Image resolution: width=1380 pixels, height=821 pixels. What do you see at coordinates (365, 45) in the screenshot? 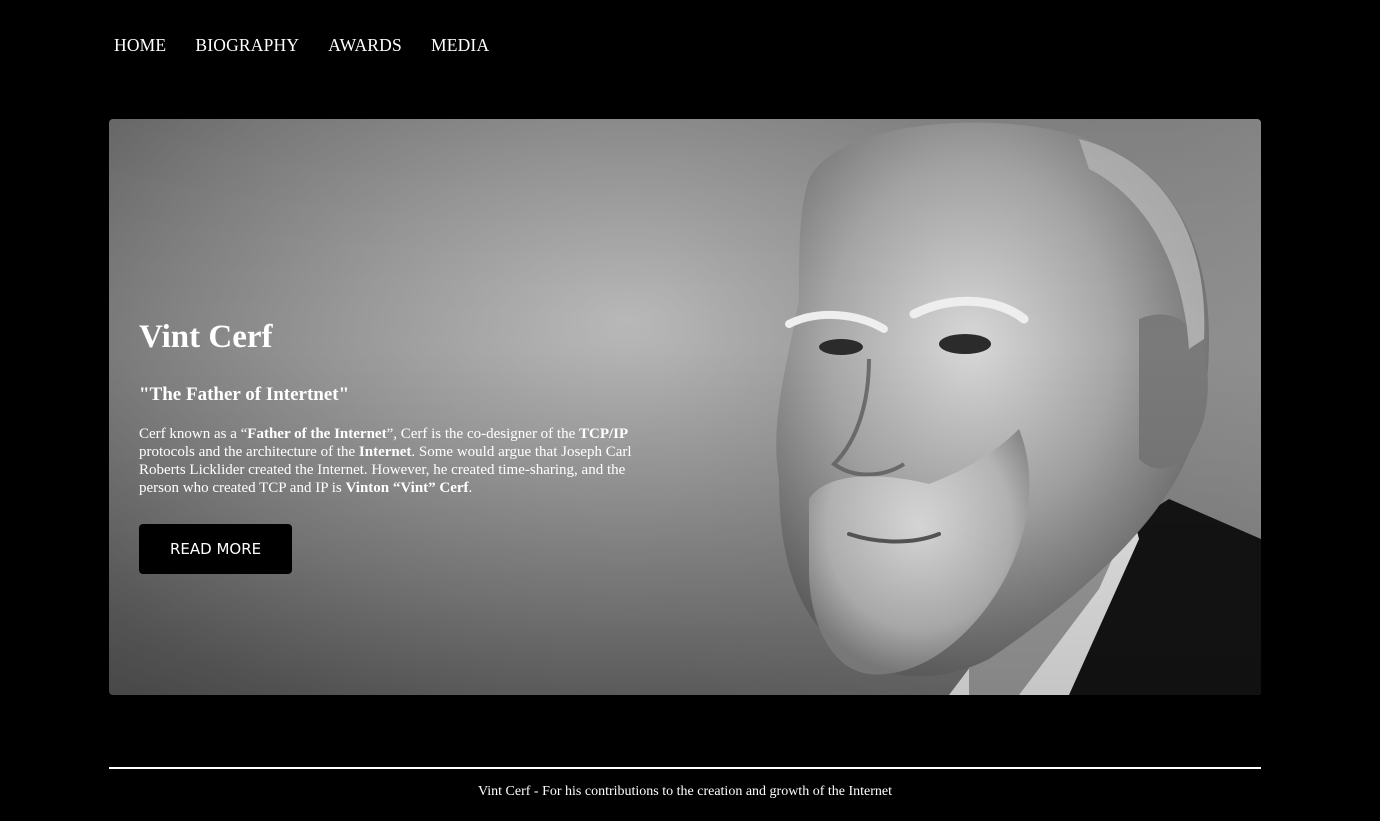
I see `nav-awards: AWARDS` at bounding box center [365, 45].